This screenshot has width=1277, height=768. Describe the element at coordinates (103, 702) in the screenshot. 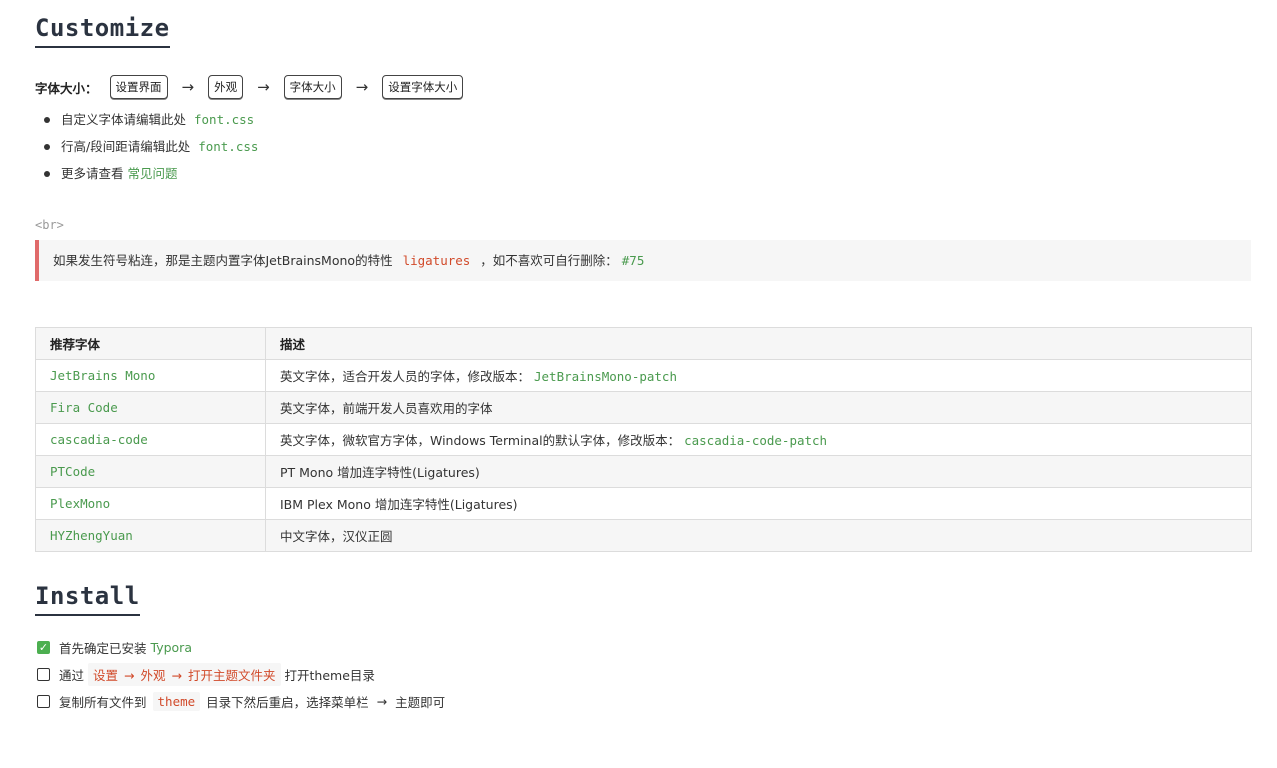

I see `task-text: 复制所有文件到` at that location.